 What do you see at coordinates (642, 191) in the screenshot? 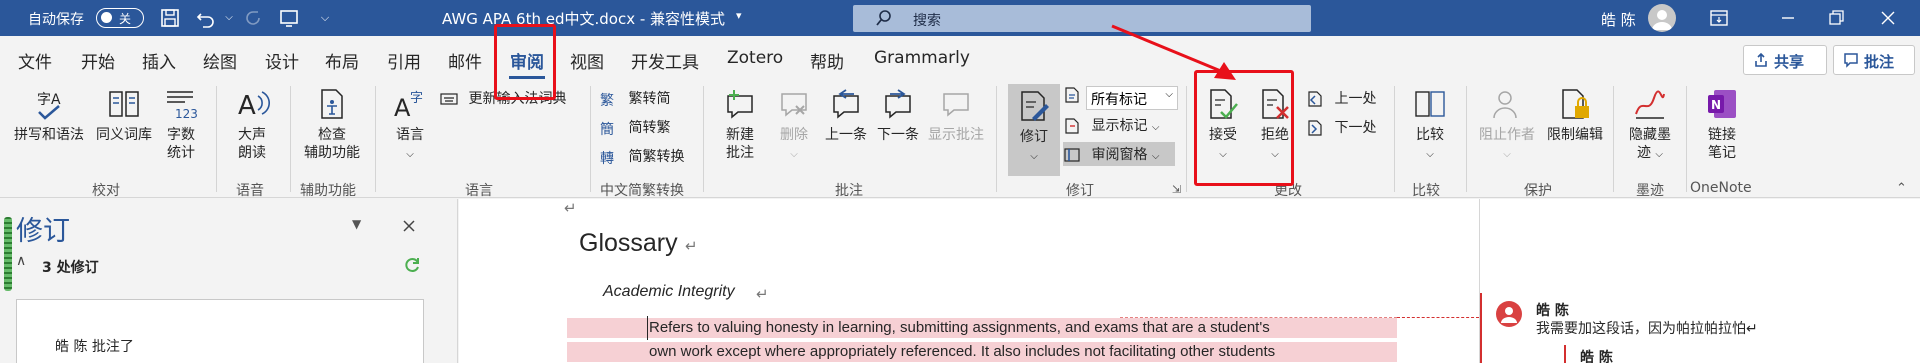
I see `group-label-conversion: 中文简繁转换` at bounding box center [642, 191].